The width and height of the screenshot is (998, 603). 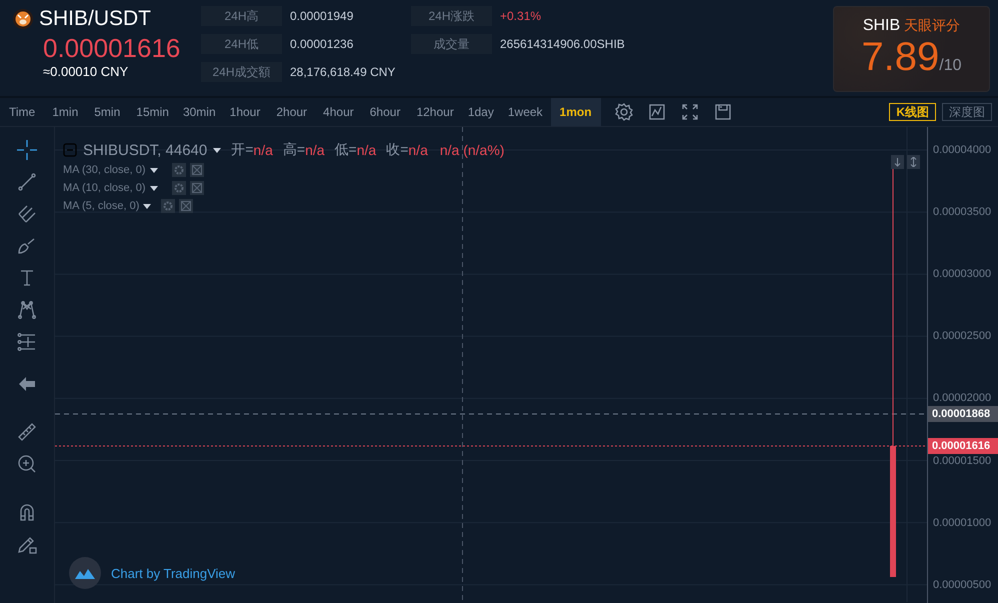 What do you see at coordinates (481, 112) in the screenshot?
I see `interval-tab: 1day` at bounding box center [481, 112].